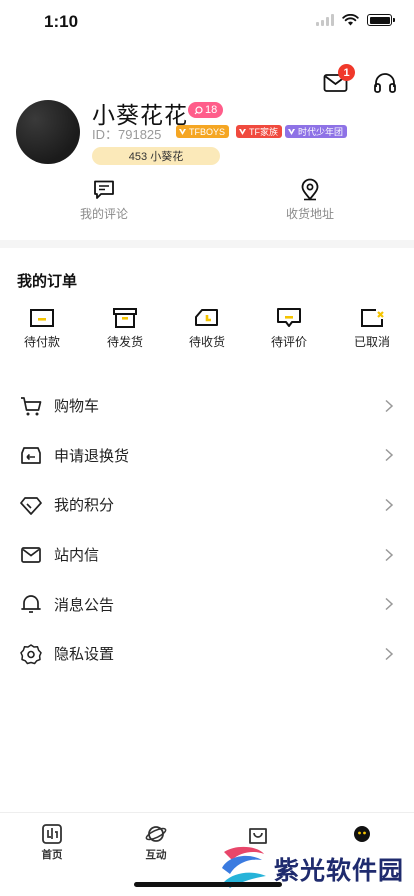  Describe the element at coordinates (31, 654) in the screenshot. I see `gear-icon` at that location.